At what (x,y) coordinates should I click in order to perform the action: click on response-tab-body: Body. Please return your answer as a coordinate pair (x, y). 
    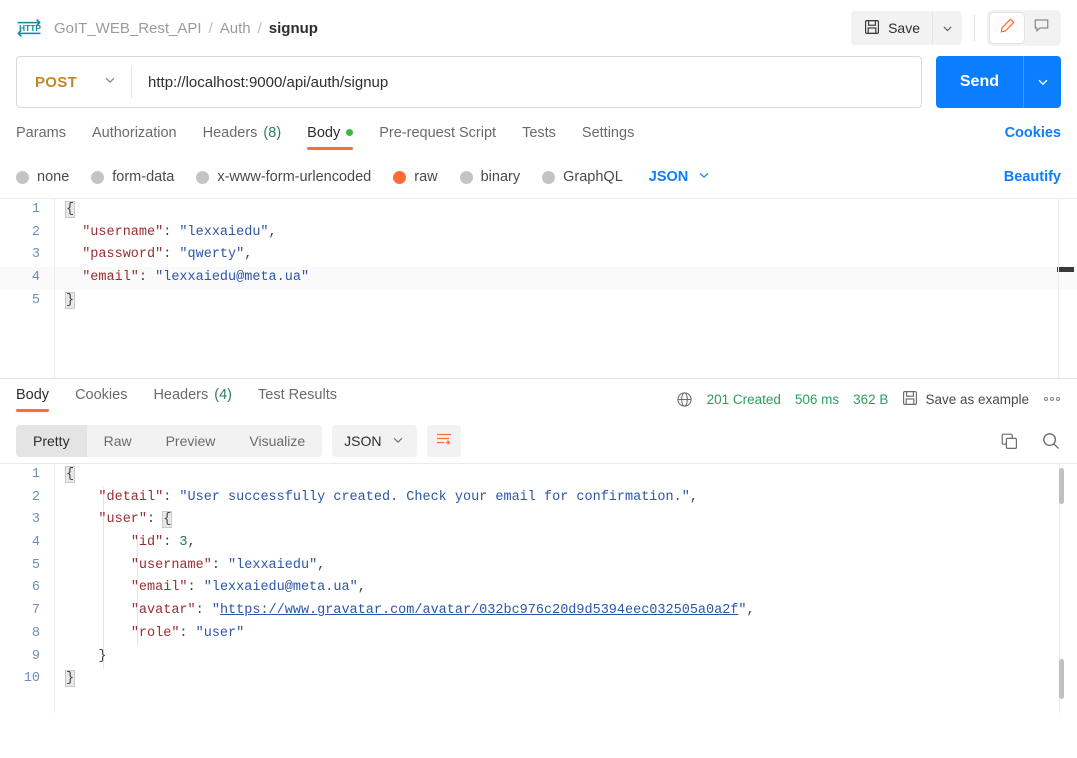
    Looking at the image, I should click on (33, 399).